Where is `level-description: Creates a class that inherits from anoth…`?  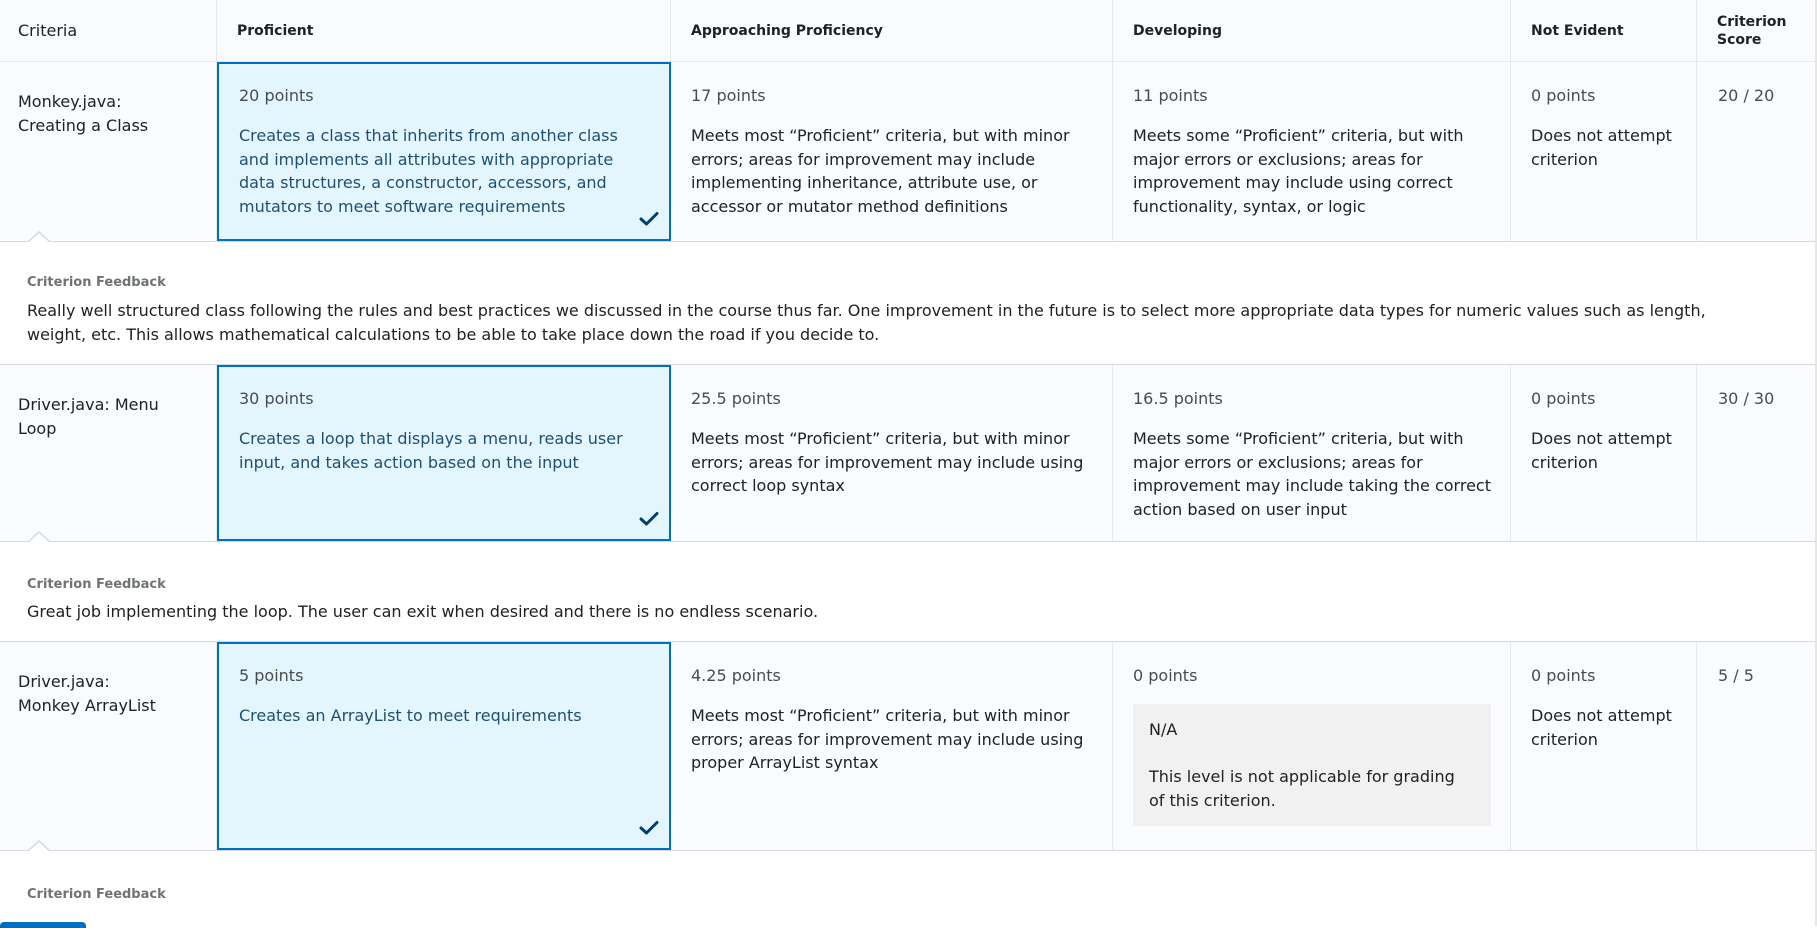
level-description: Creates a class that inherits from anoth… is located at coordinates (428, 171).